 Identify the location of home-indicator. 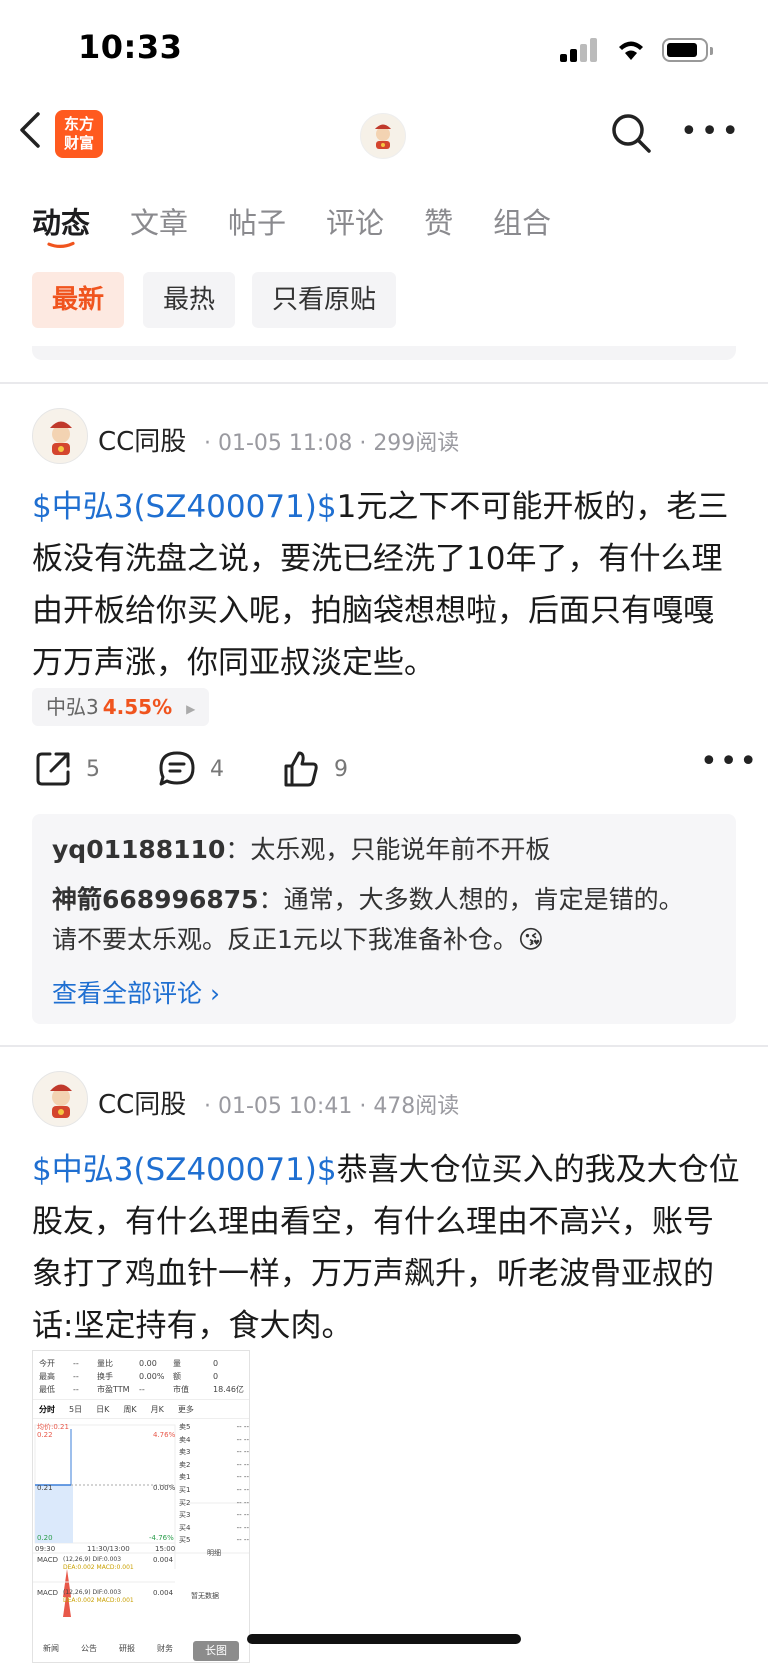
(384, 1639).